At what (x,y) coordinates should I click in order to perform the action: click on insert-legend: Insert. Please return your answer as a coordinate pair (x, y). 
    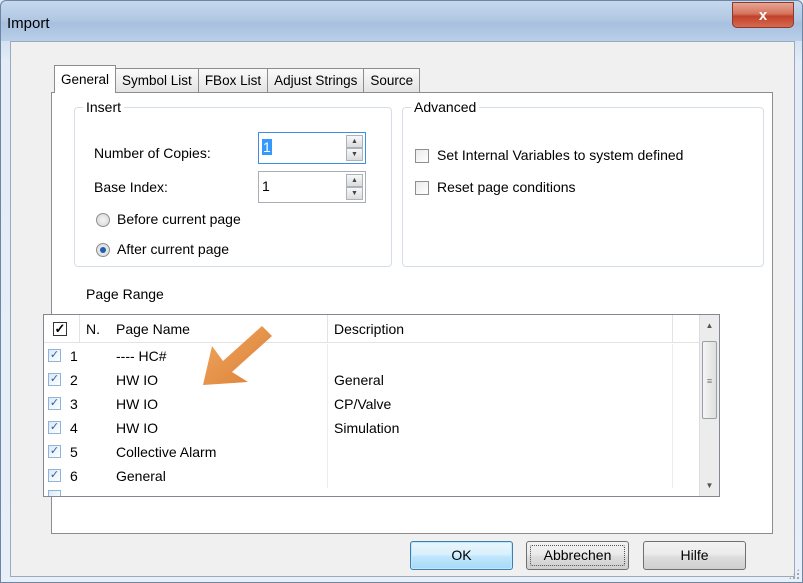
    Looking at the image, I should click on (104, 107).